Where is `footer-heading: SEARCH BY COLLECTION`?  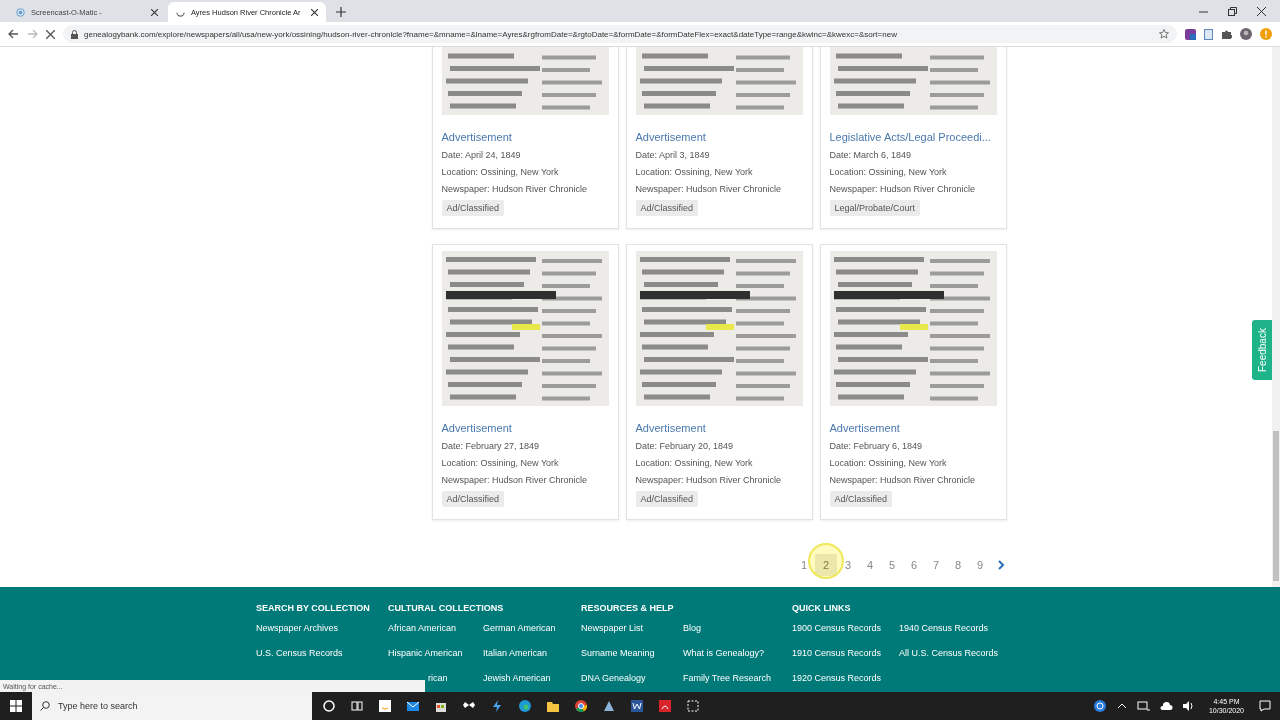 footer-heading: SEARCH BY COLLECTION is located at coordinates (313, 609).